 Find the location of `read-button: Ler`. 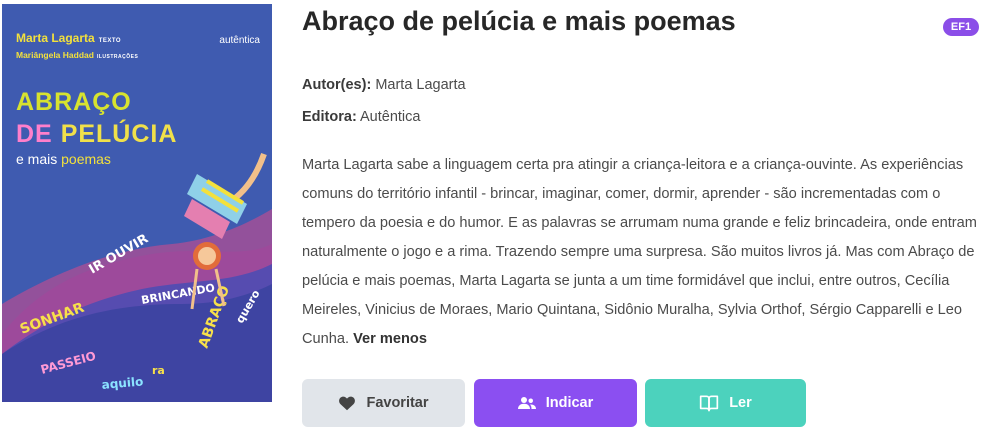

read-button: Ler is located at coordinates (725, 403).